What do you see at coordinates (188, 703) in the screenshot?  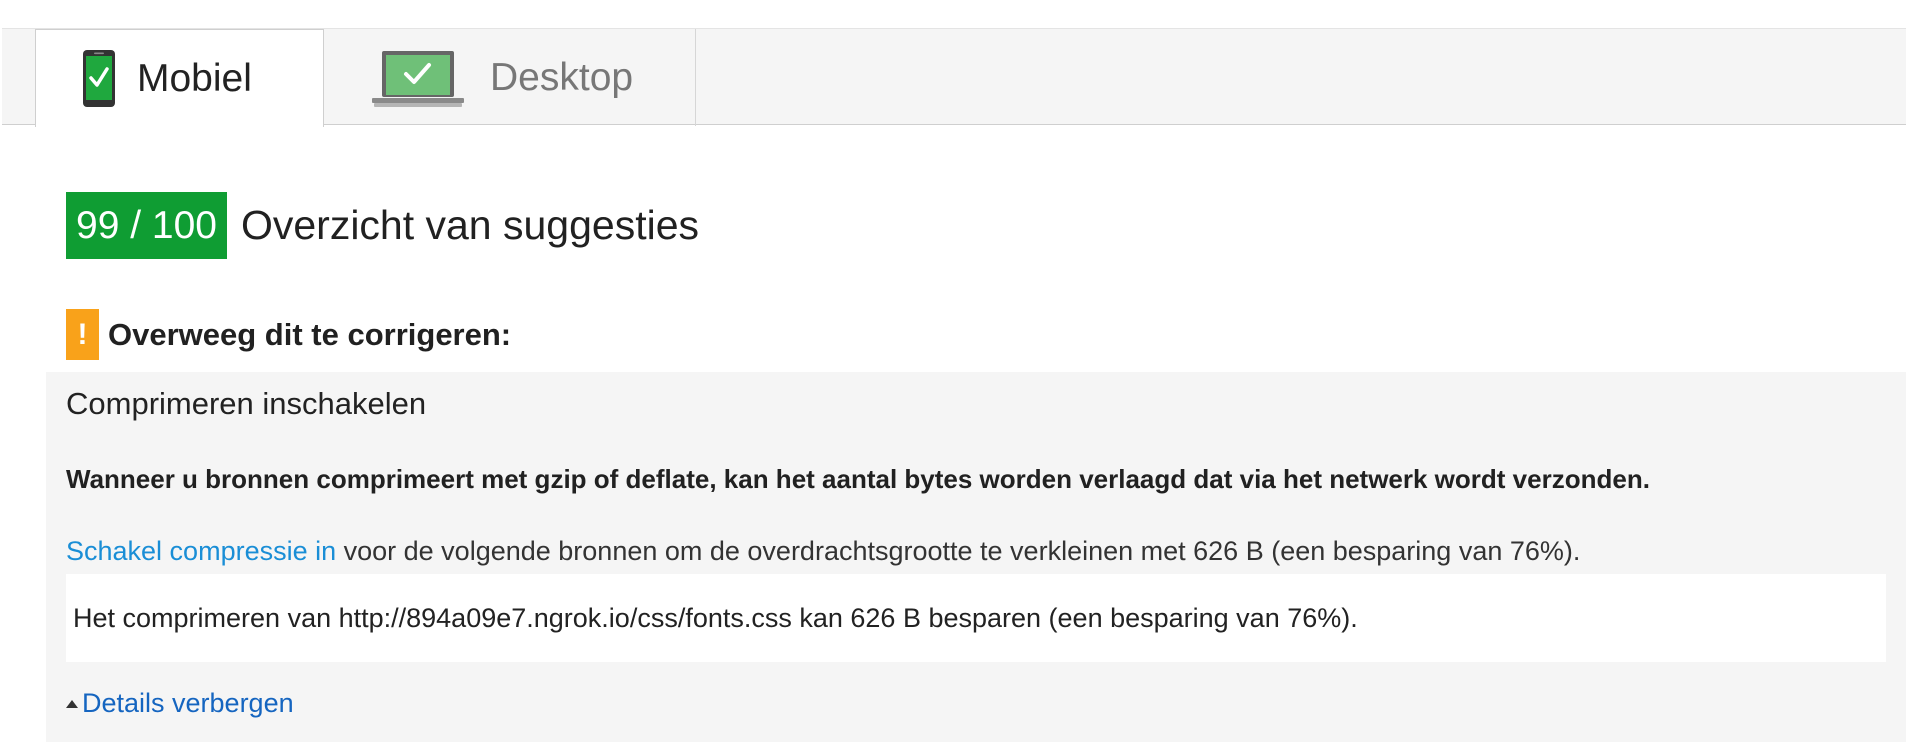 I see `hide-details-label: Details verbergen` at bounding box center [188, 703].